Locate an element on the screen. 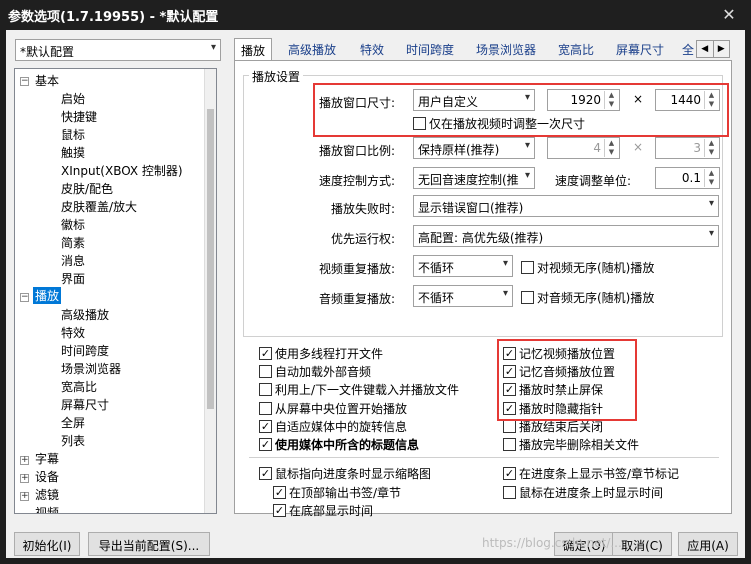  tree-item-video: 视频 is located at coordinates (47, 508).